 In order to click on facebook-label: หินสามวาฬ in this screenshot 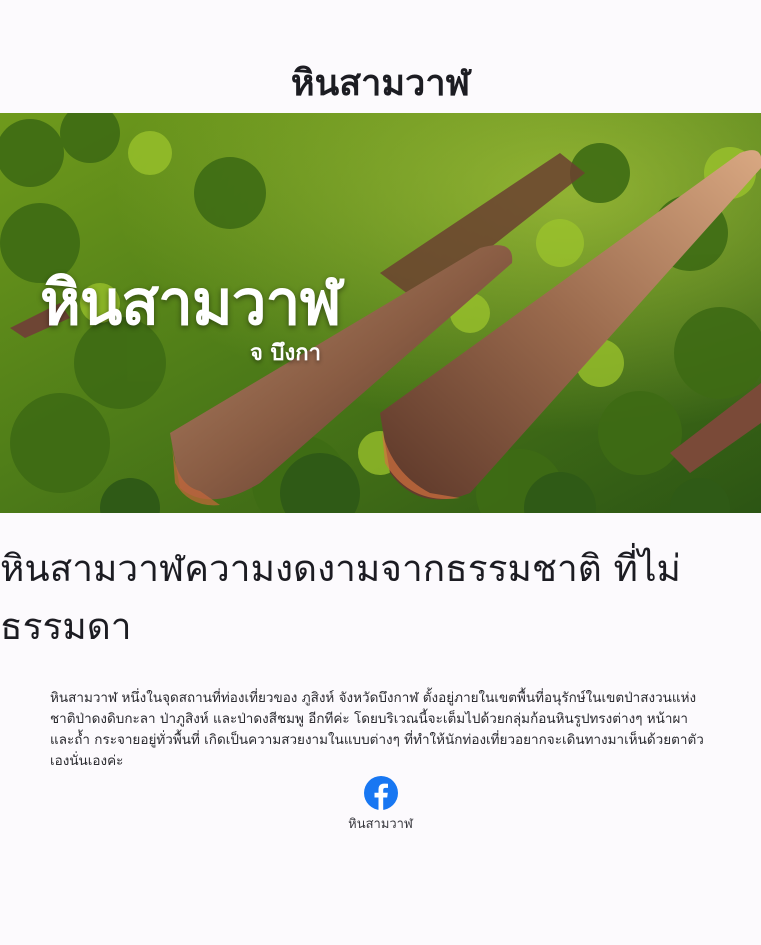, I will do `click(380, 825)`.